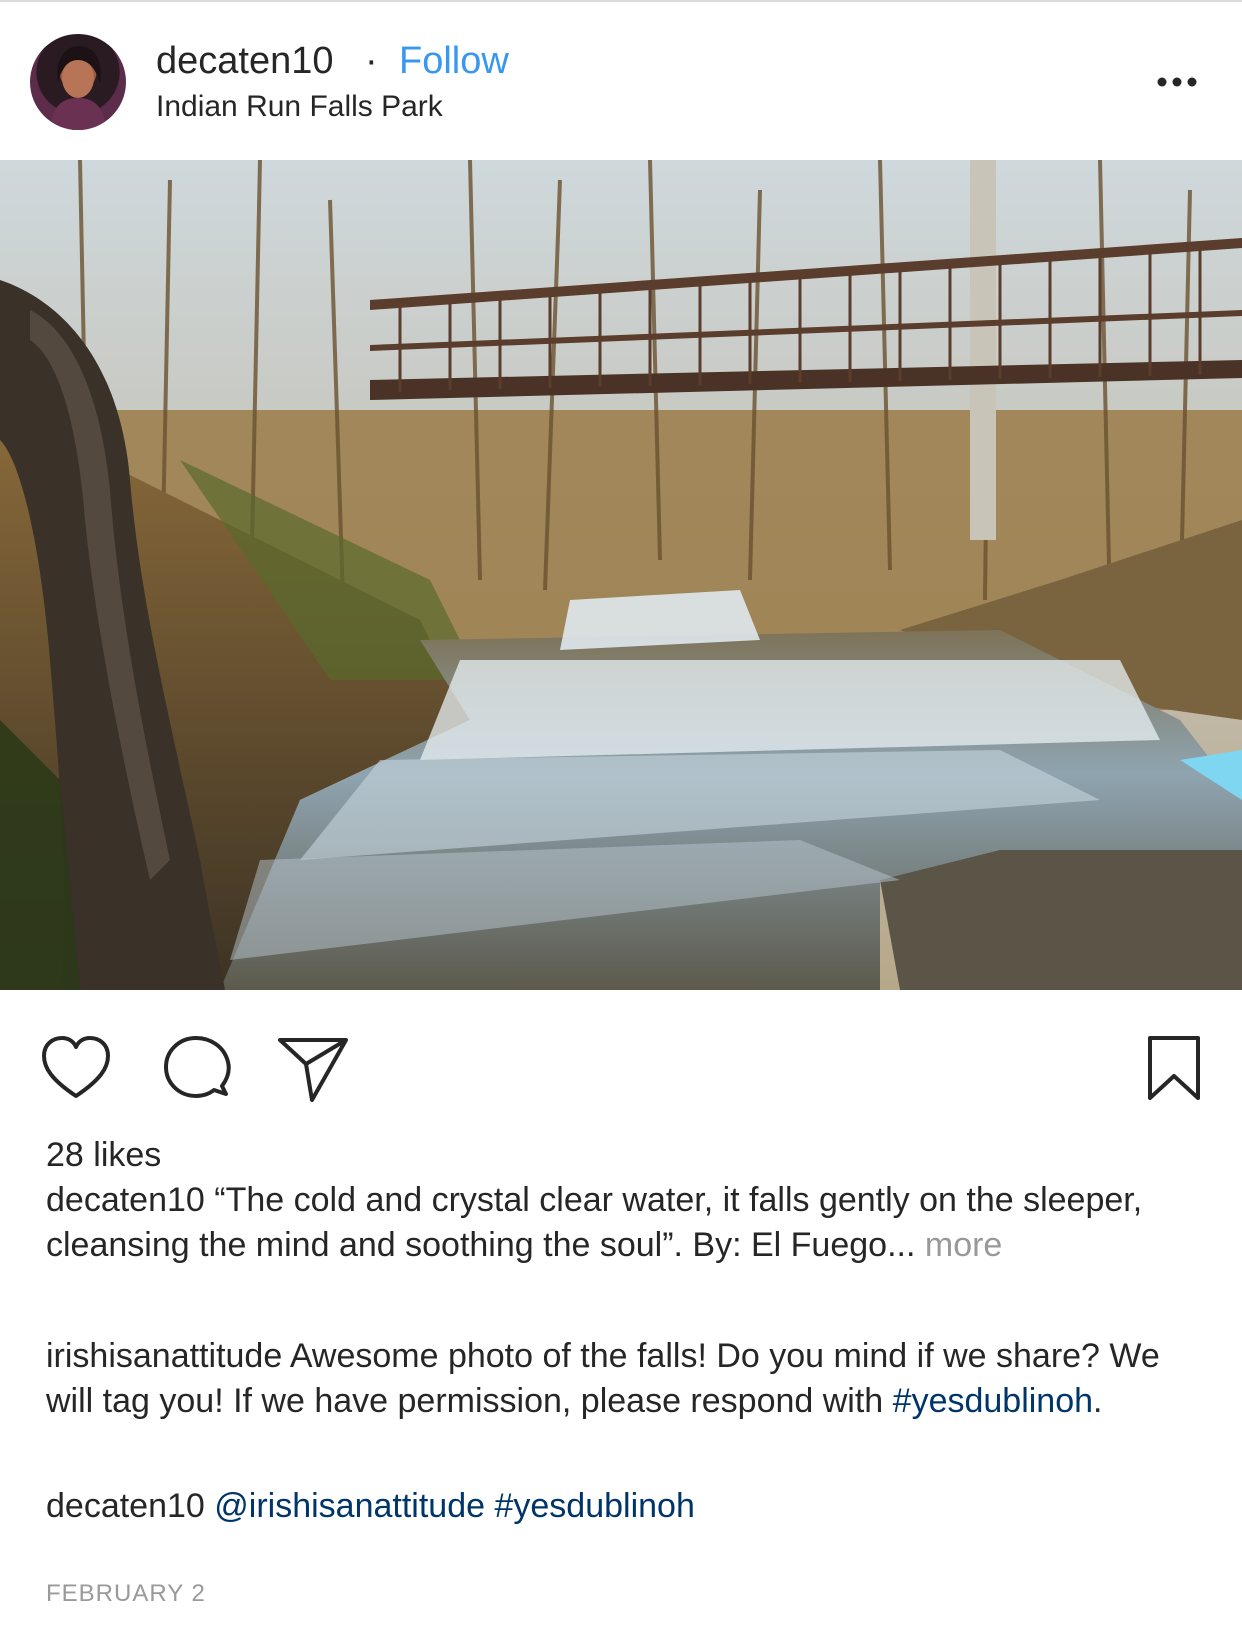 The width and height of the screenshot is (1242, 1628). I want to click on save-button, so click(1181, 1069).